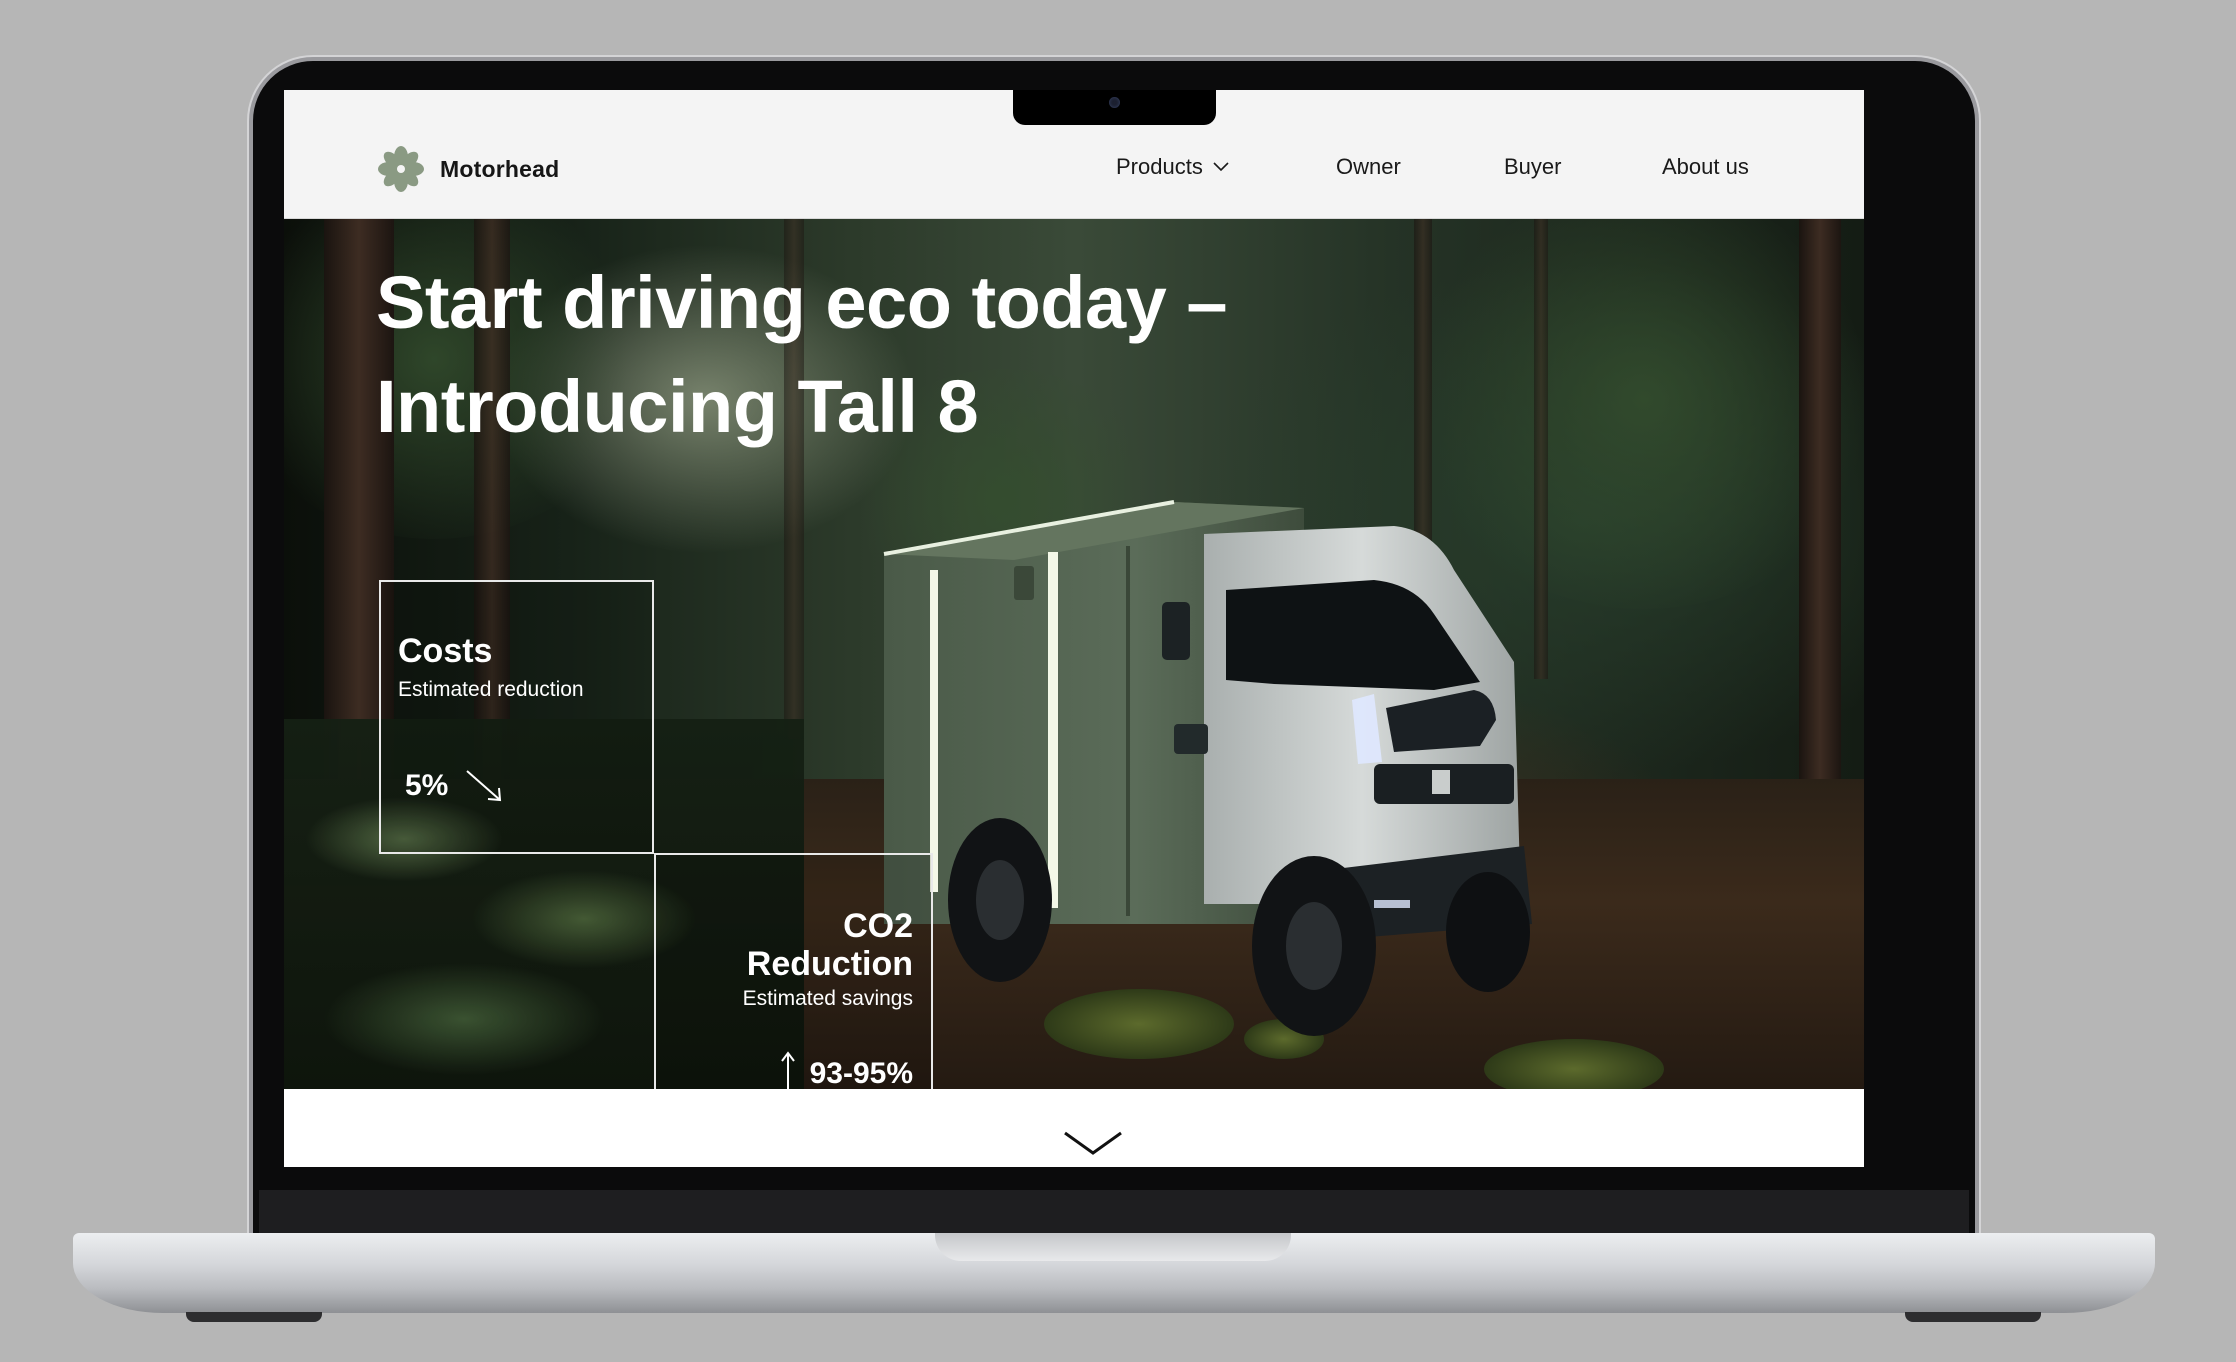 The height and width of the screenshot is (1362, 2236). I want to click on costs-stat-card: Costs Estimated reduction 5%, so click(516, 717).